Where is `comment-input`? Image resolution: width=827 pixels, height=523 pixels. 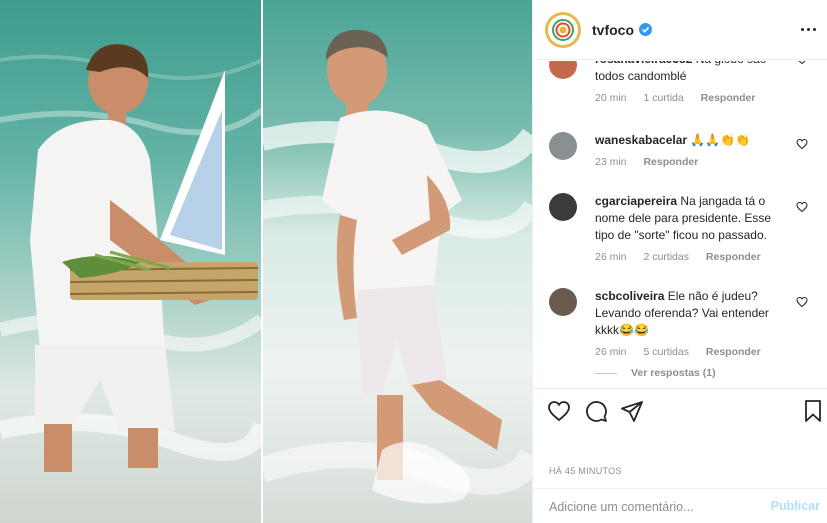
comment-input is located at coordinates (654, 507).